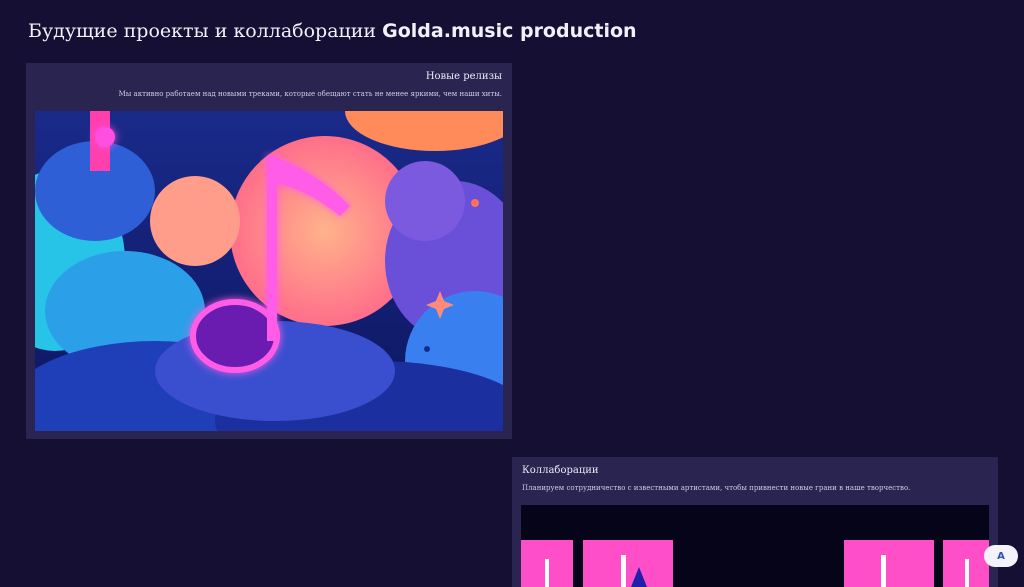  I want to click on language-badge-label: А, so click(1001, 556).